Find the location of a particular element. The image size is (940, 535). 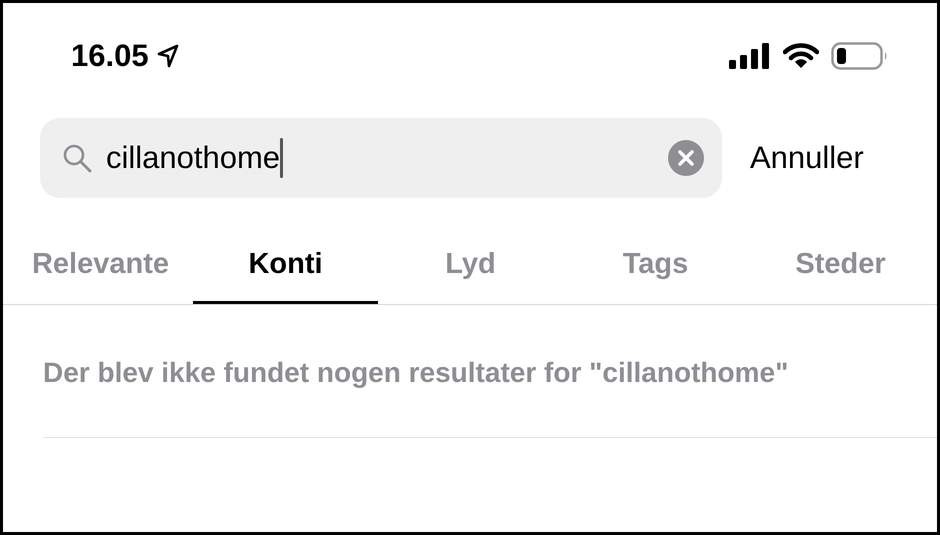

battery-icon is located at coordinates (860, 56).